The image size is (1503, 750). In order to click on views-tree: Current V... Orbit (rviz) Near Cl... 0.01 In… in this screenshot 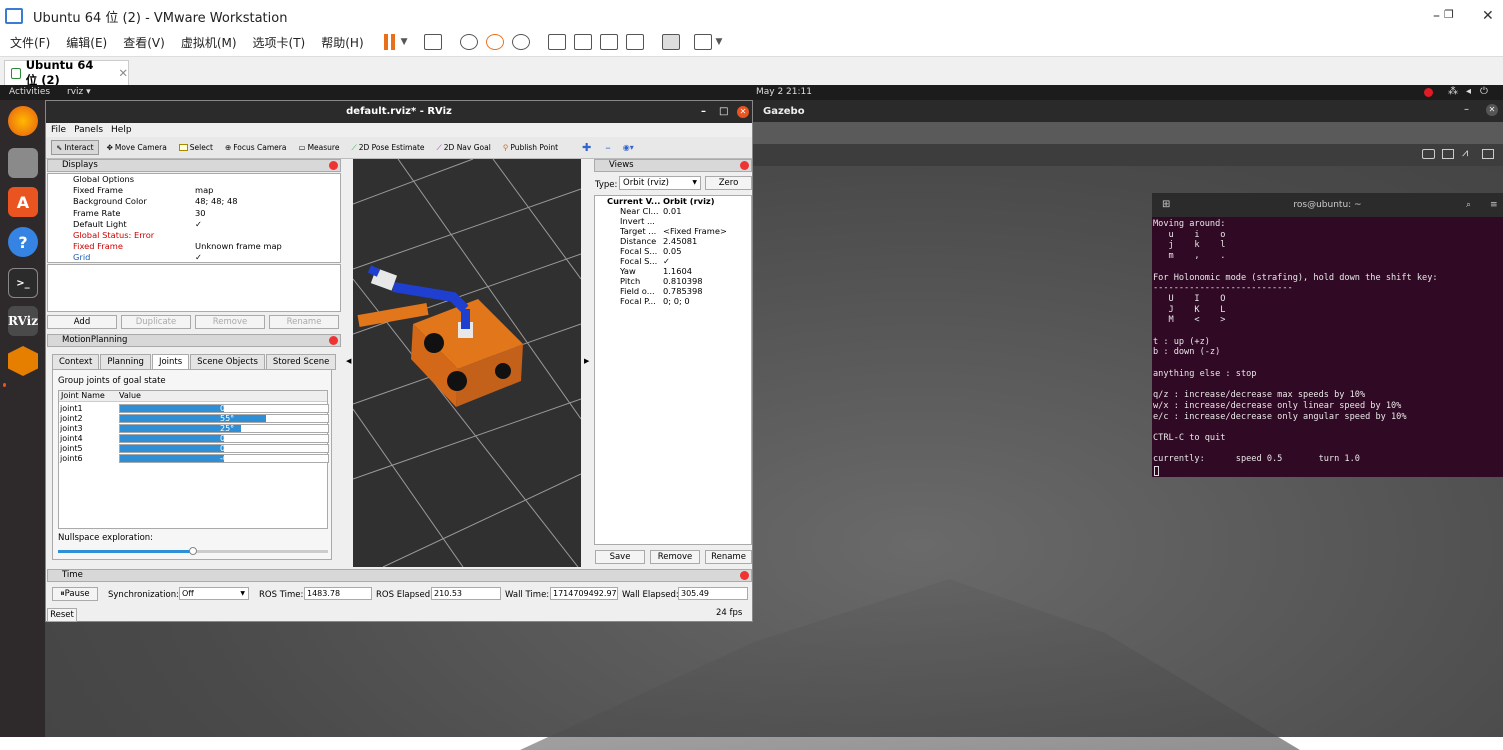, I will do `click(673, 370)`.